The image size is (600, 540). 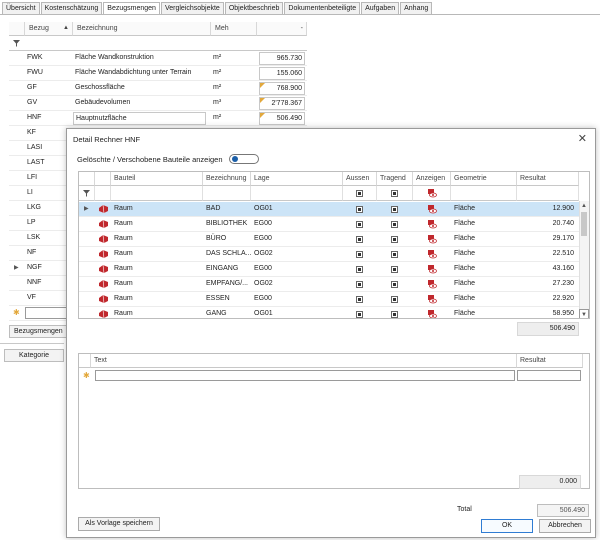 I want to click on table-row: Raum DAS SCHLA... OG02 Fläche 22.510, so click(x=329, y=254).